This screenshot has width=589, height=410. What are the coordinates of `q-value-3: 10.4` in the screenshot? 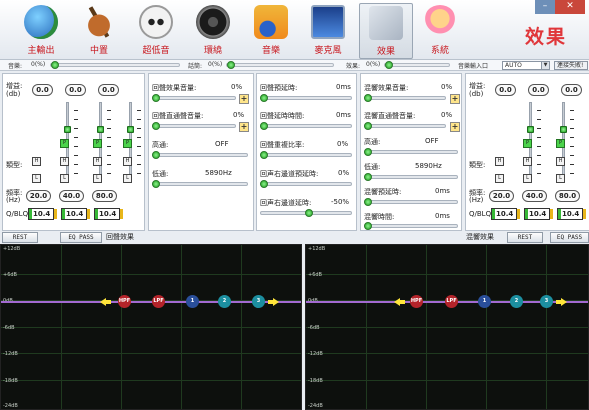 It's located at (108, 214).